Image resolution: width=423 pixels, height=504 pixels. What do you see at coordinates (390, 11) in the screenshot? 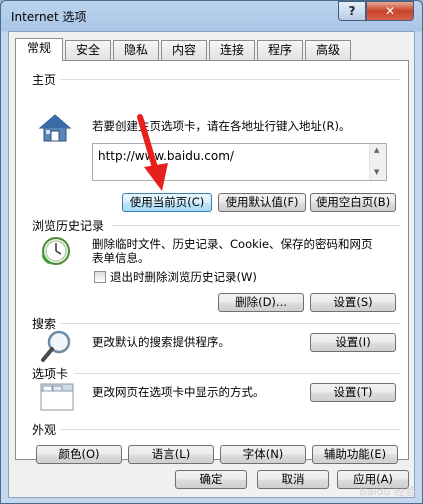
I see `close-button: ✕` at bounding box center [390, 11].